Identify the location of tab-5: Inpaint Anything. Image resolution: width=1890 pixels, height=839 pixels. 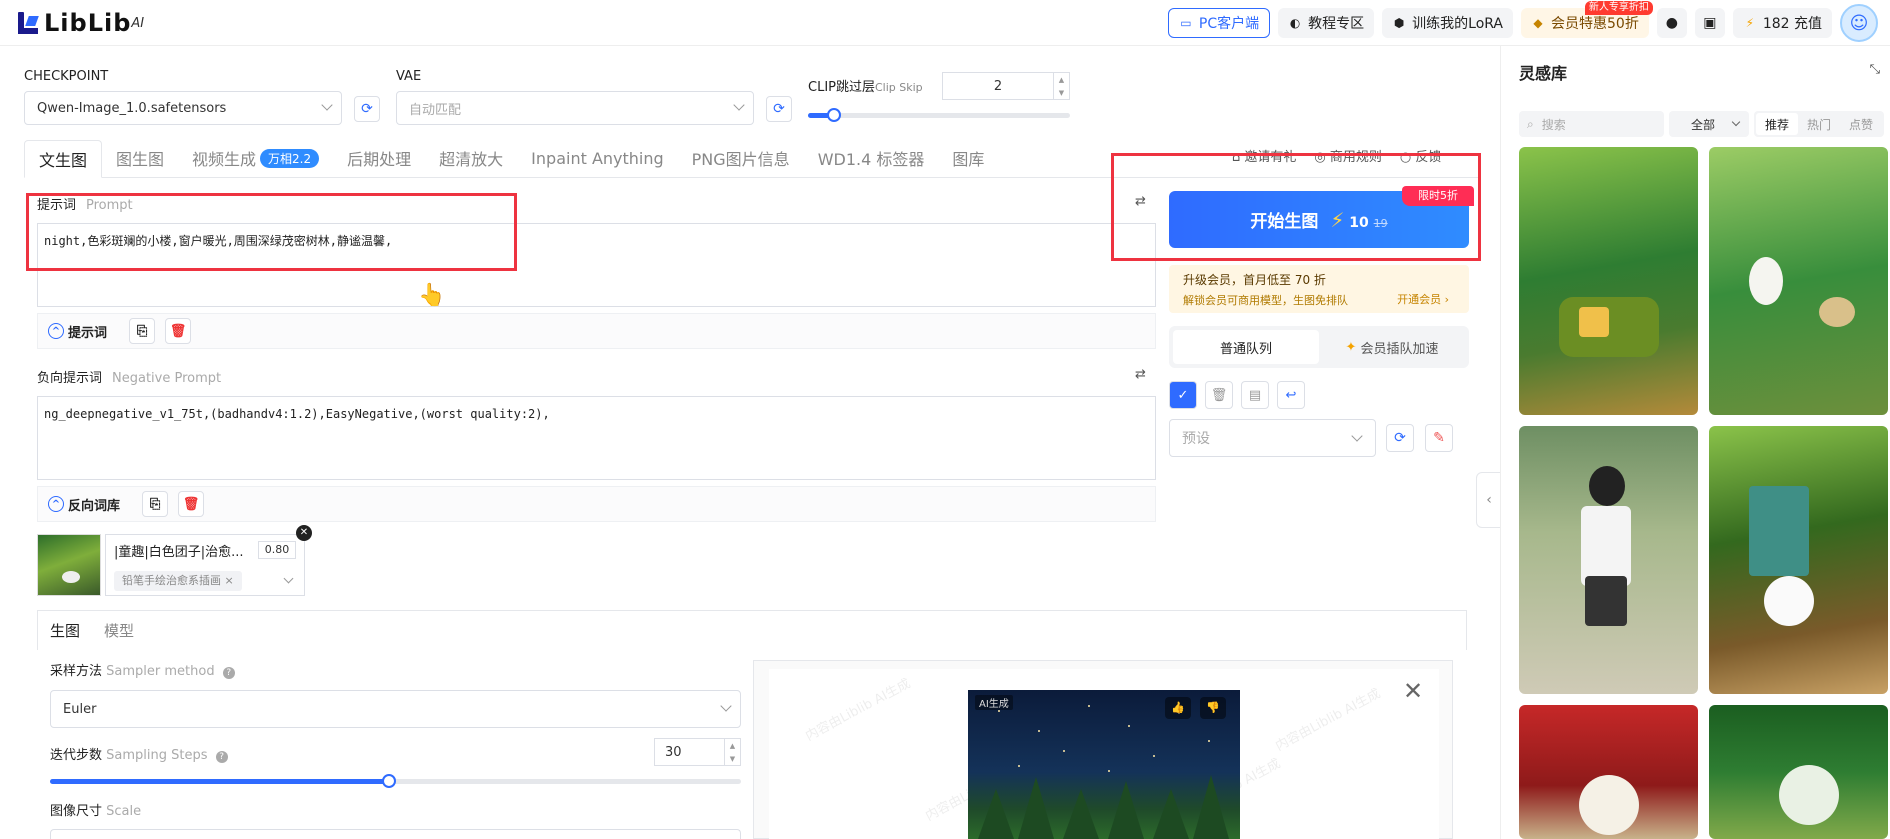
(597, 158).